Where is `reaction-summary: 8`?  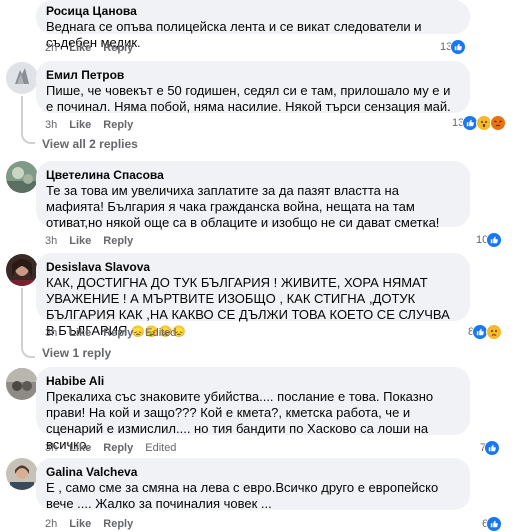
reaction-summary: 8 is located at coordinates (485, 332).